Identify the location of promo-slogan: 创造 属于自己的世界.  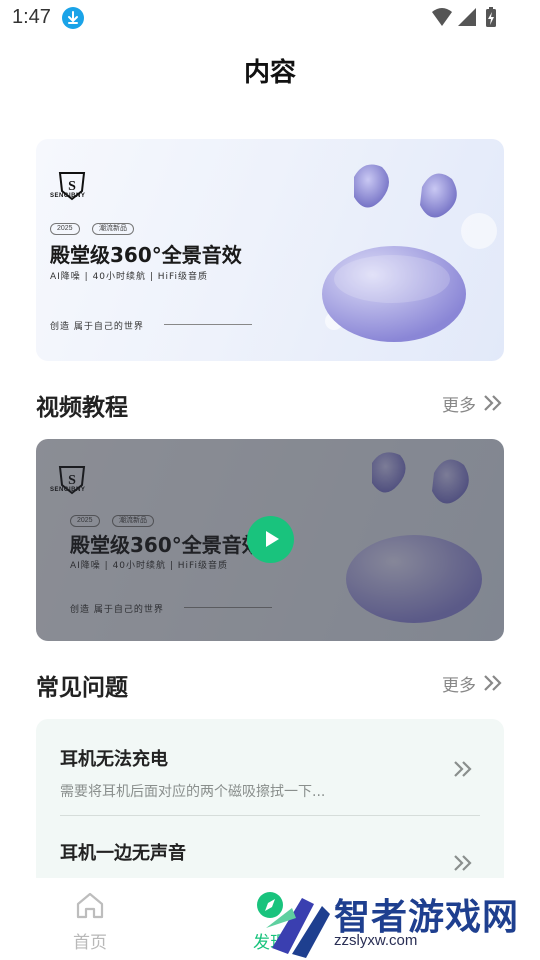
(97, 327).